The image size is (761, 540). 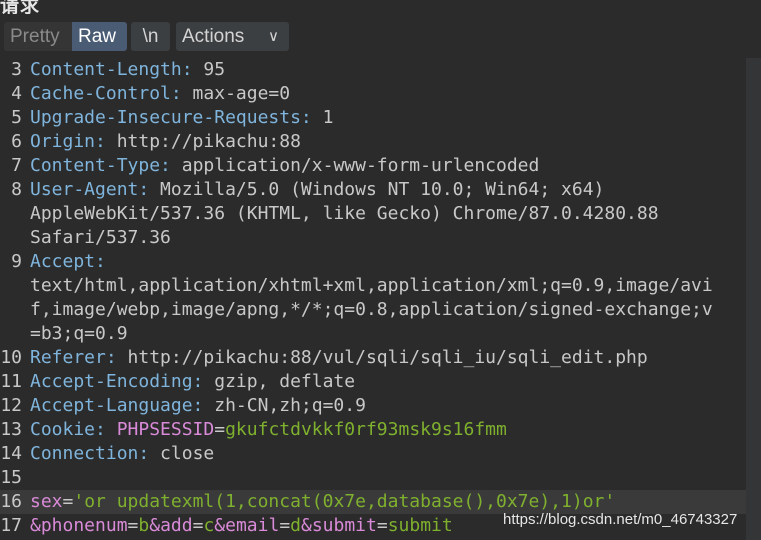 I want to click on line-number: 6, so click(x=16, y=141).